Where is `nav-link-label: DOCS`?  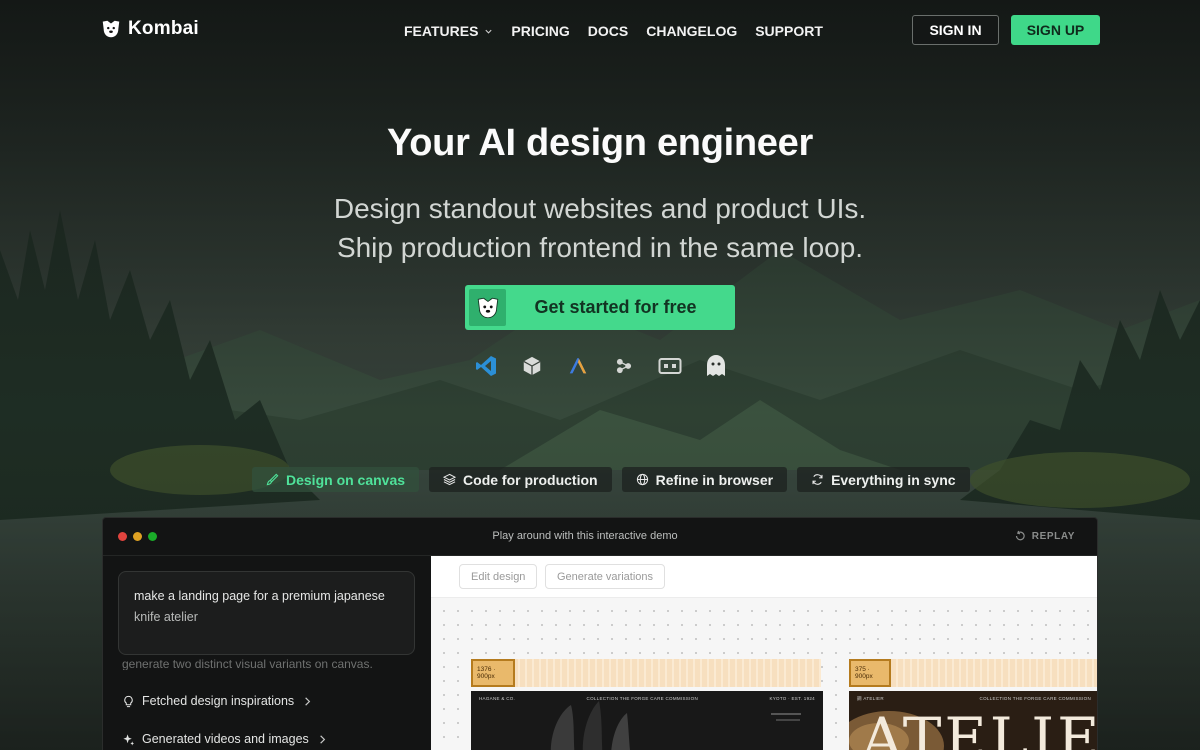
nav-link-label: DOCS is located at coordinates (608, 31).